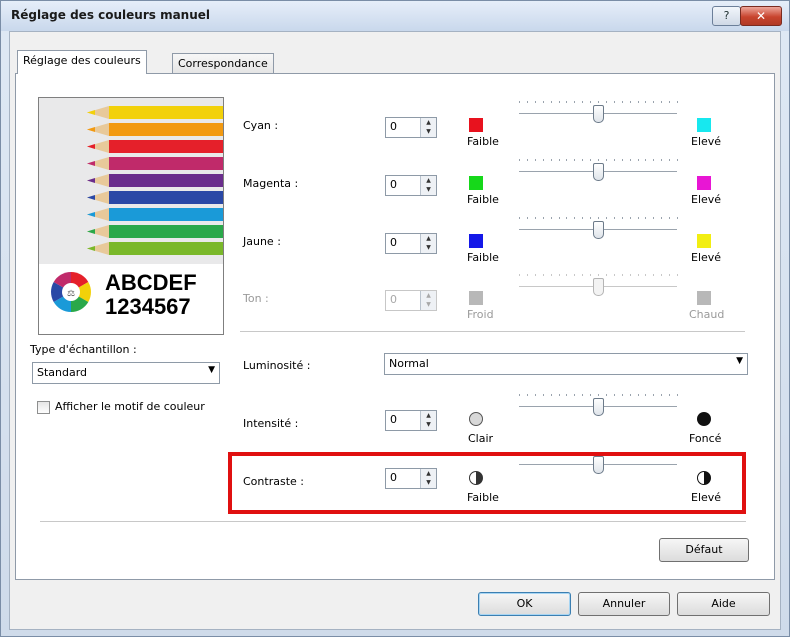 The width and height of the screenshot is (790, 637). What do you see at coordinates (705, 438) in the screenshot?
I see `intensity-high-label: Foncé` at bounding box center [705, 438].